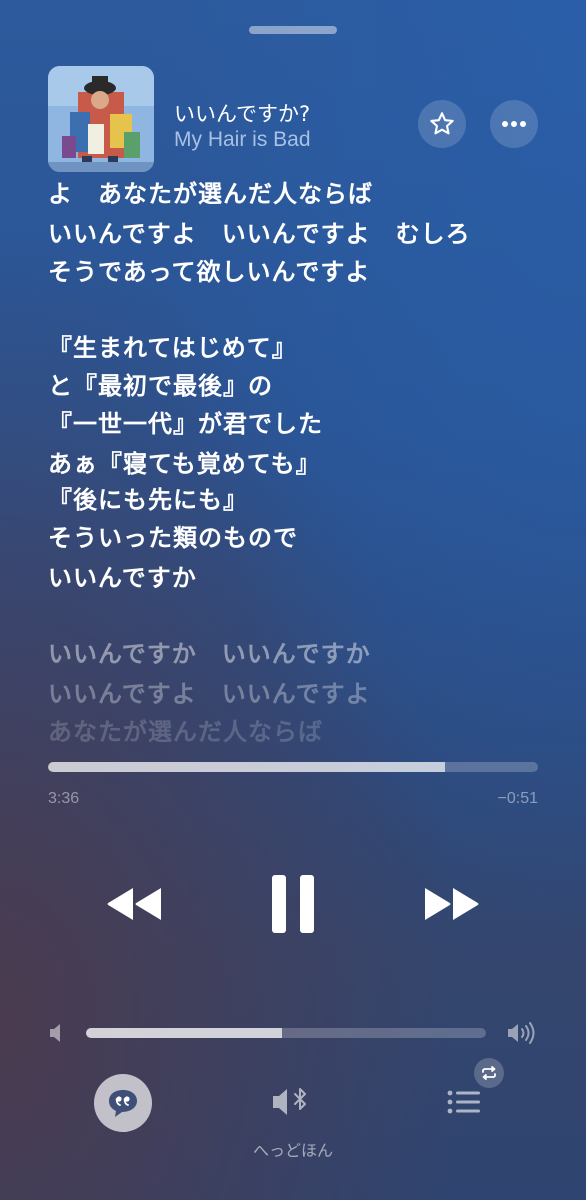  I want to click on backward-icon, so click(134, 904).